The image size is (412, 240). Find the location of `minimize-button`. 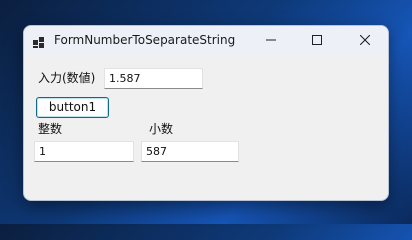

minimize-button is located at coordinates (271, 40).